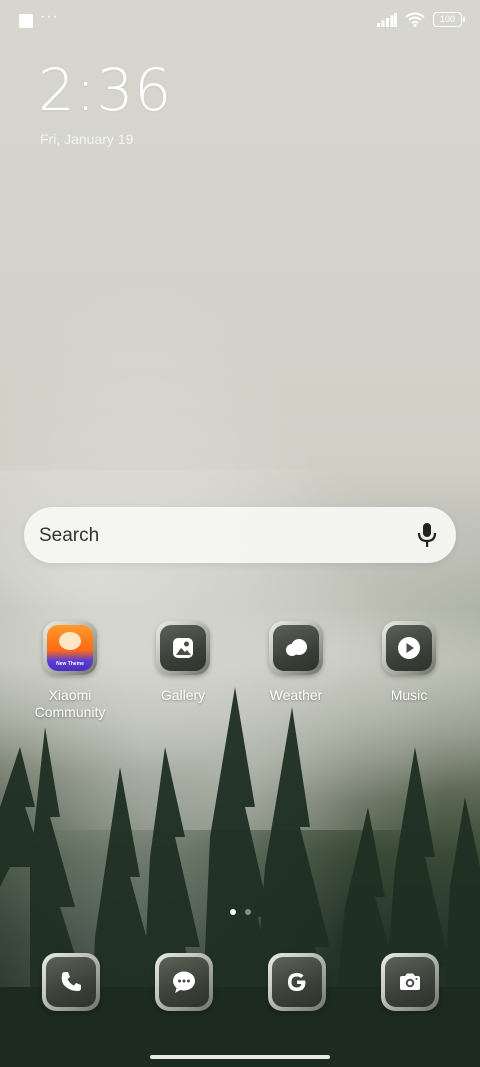  I want to click on app-label: Music, so click(409, 695).